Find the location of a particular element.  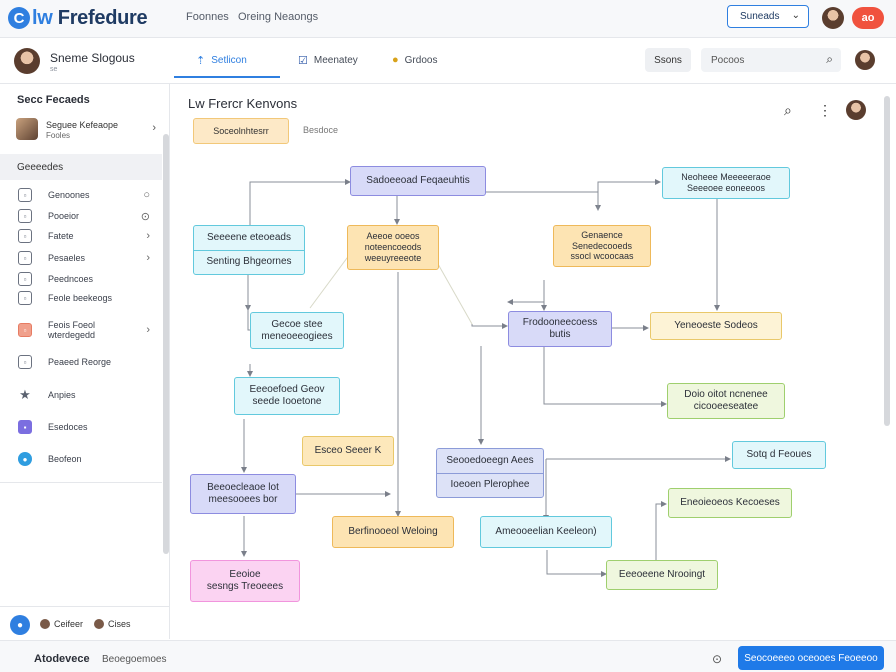

node-eneoieoeos: Eneoieoeos Kecoeses is located at coordinates (730, 503).